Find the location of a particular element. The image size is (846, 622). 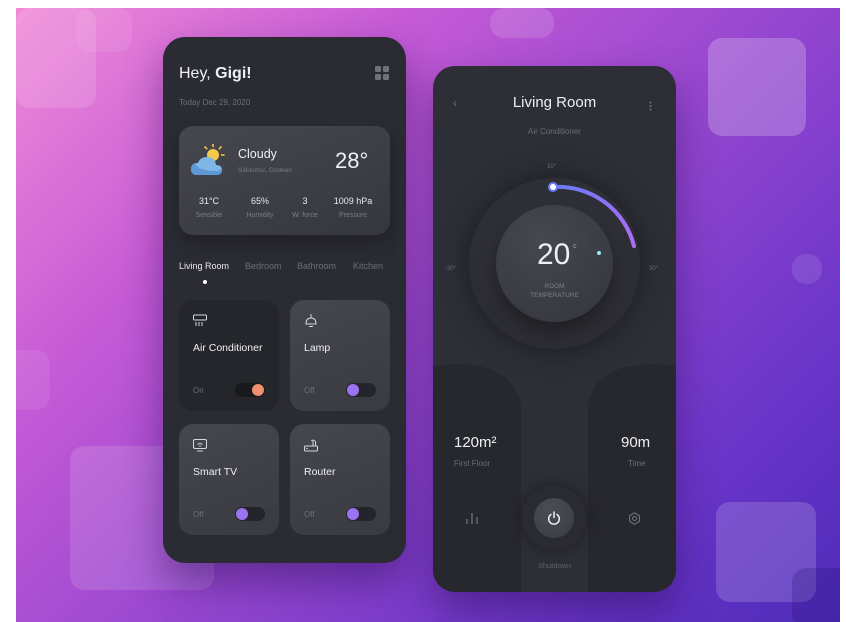

device-name: Smart TV is located at coordinates (215, 472).